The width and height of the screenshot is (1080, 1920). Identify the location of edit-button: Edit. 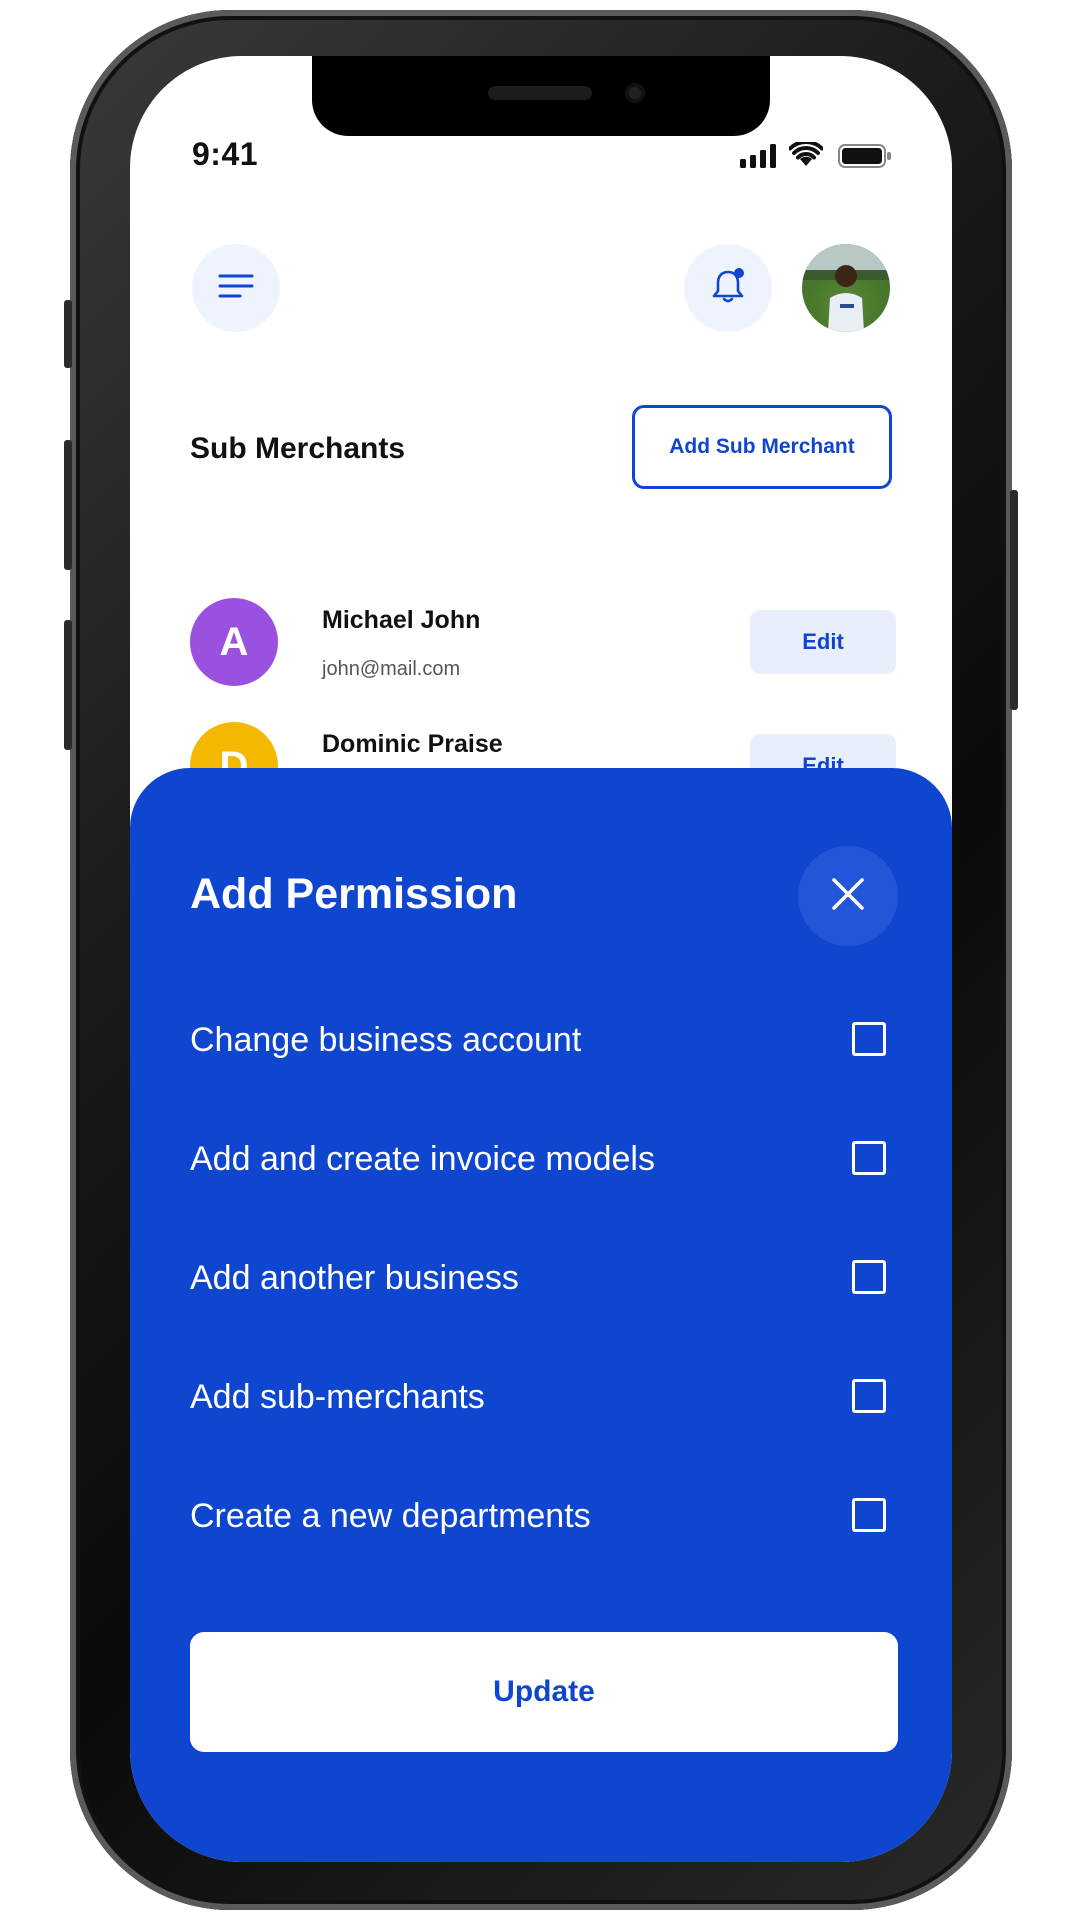
(823, 642).